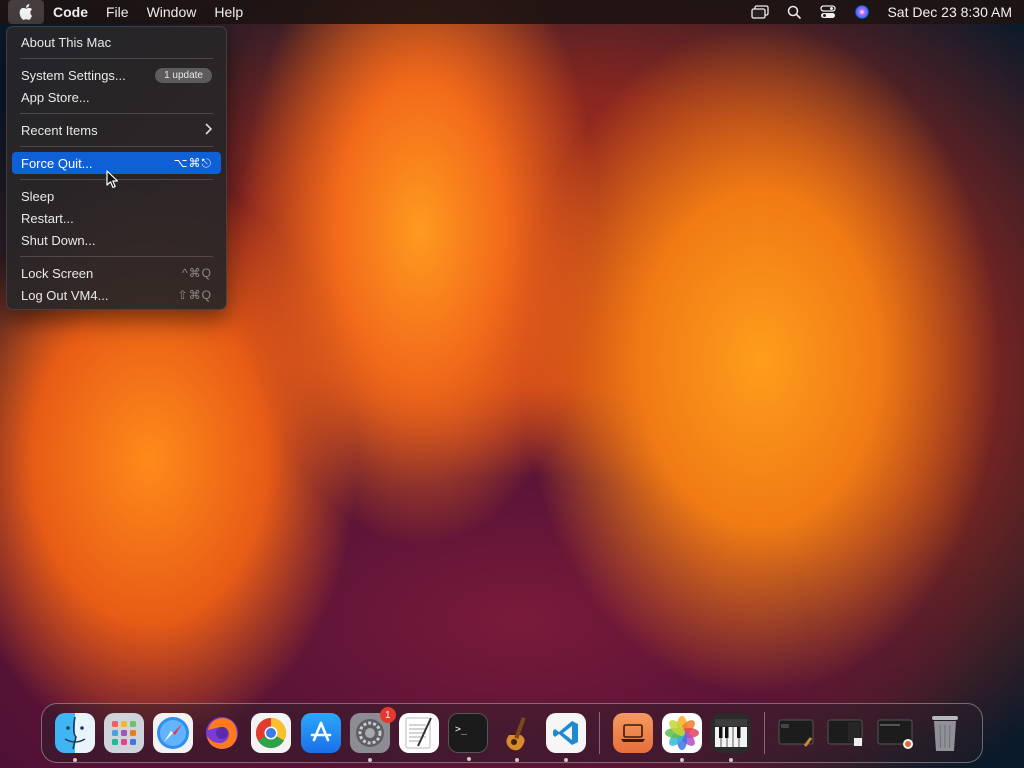 The height and width of the screenshot is (768, 1024). I want to click on menu-item-label: Sleep, so click(38, 196).